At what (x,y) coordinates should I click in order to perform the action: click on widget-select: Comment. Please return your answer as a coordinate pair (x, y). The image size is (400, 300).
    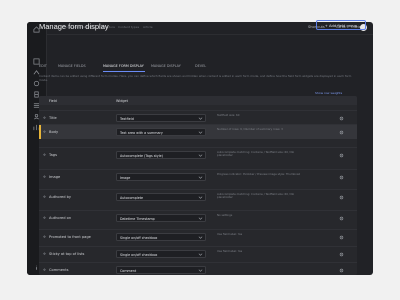
    Looking at the image, I should click on (161, 270).